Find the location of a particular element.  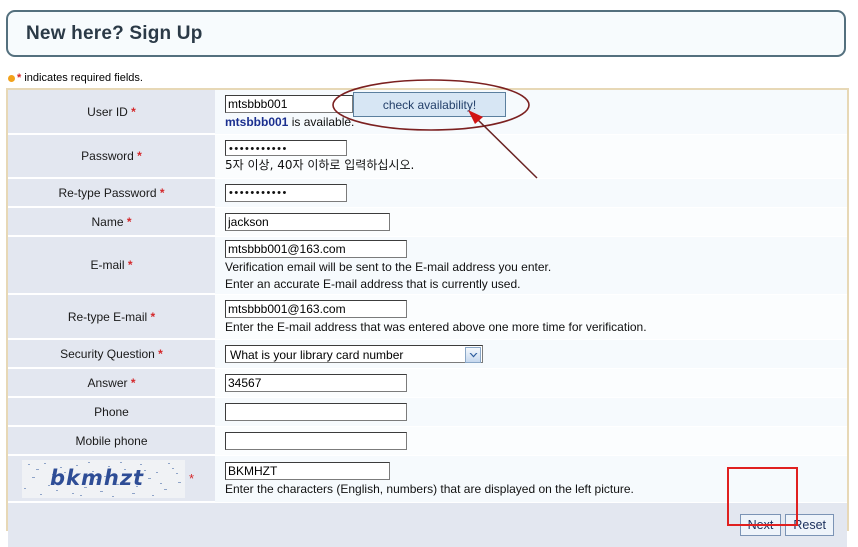

form-row-answer: Answer * is located at coordinates (427, 383).